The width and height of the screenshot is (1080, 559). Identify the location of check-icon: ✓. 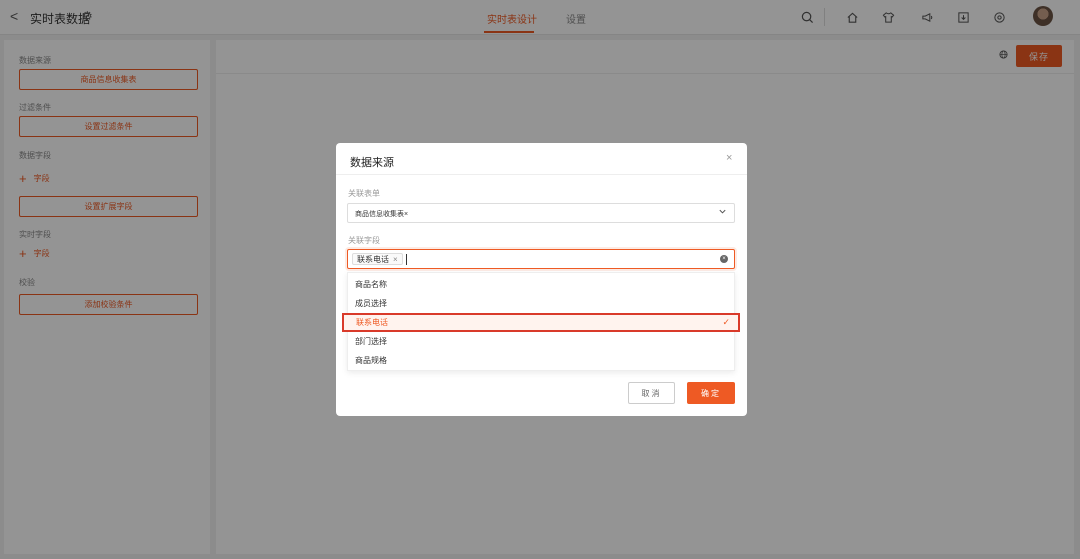
(726, 322).